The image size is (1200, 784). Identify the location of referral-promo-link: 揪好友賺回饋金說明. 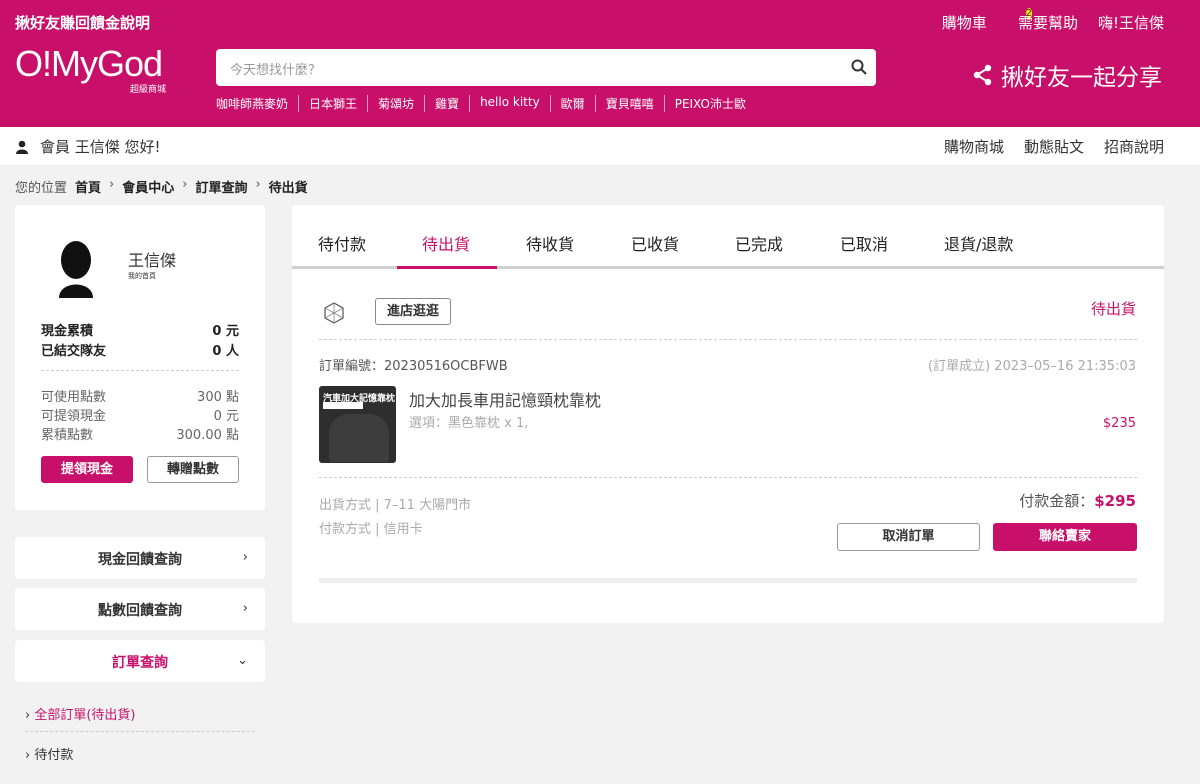
(82, 22).